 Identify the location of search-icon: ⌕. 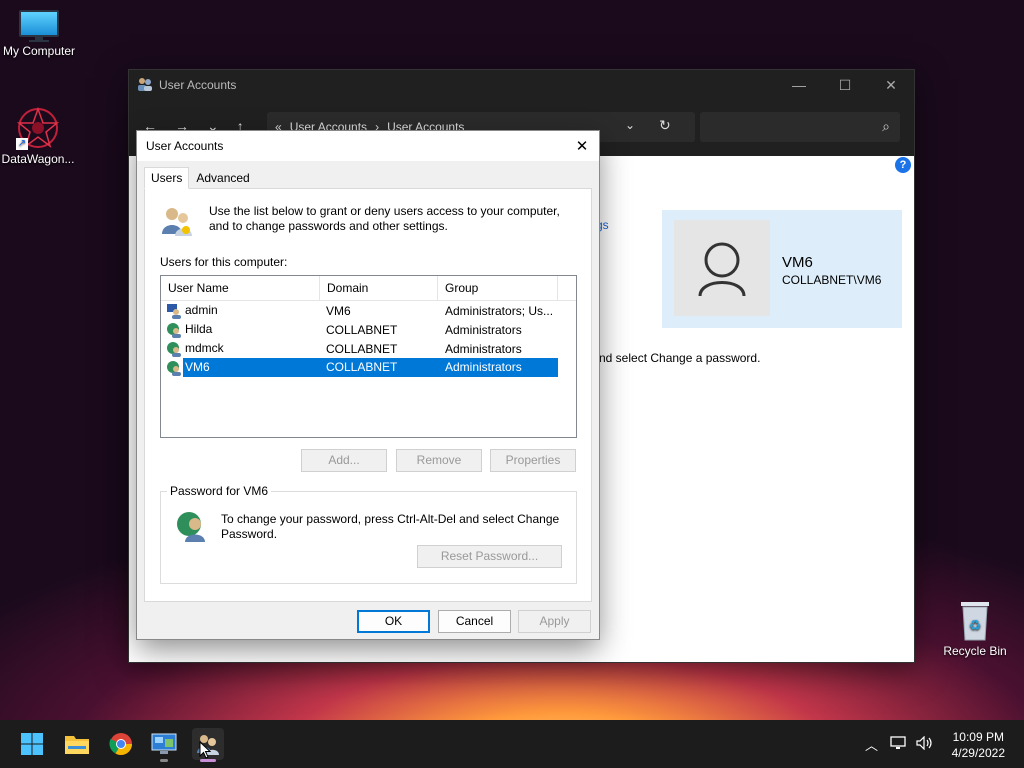
(886, 126).